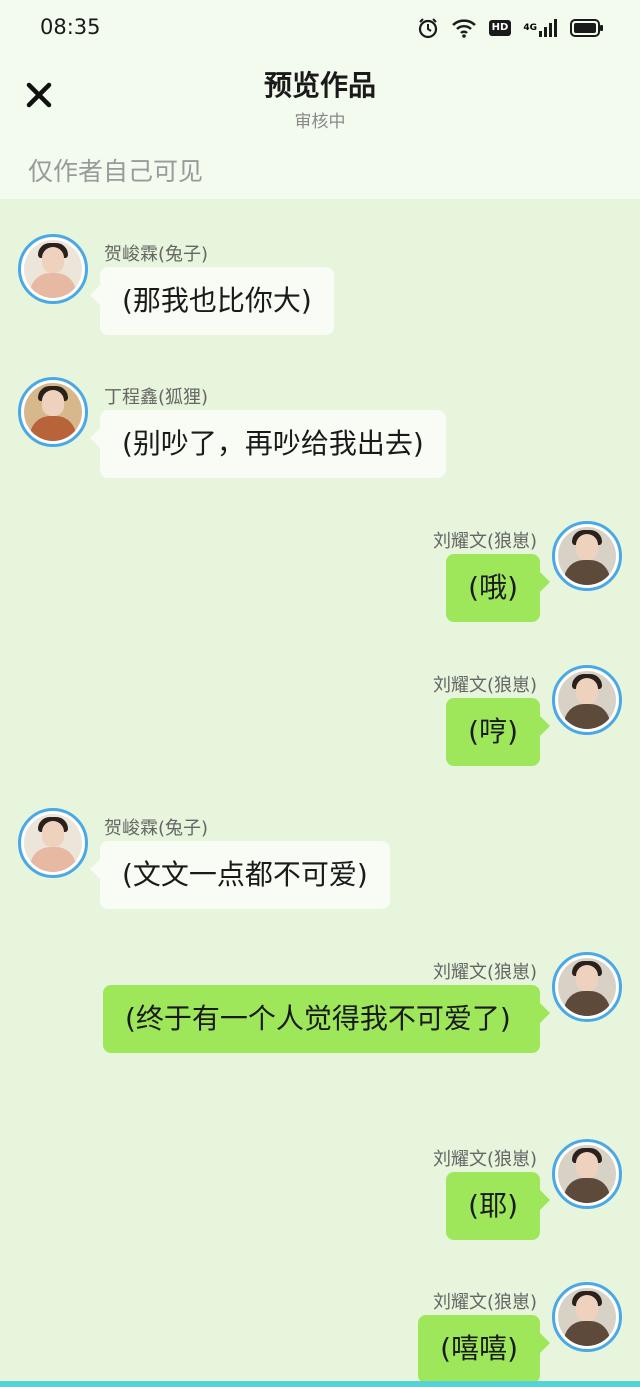 The width and height of the screenshot is (640, 1387). I want to click on visibility-note: 仅作者自己可见, so click(116, 171).